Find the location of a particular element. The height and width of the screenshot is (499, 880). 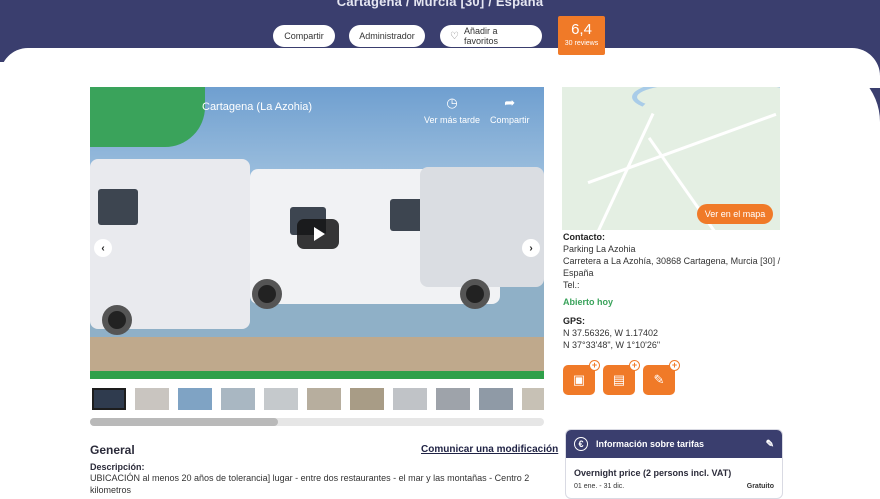

video-bottom-bar is located at coordinates (317, 375).